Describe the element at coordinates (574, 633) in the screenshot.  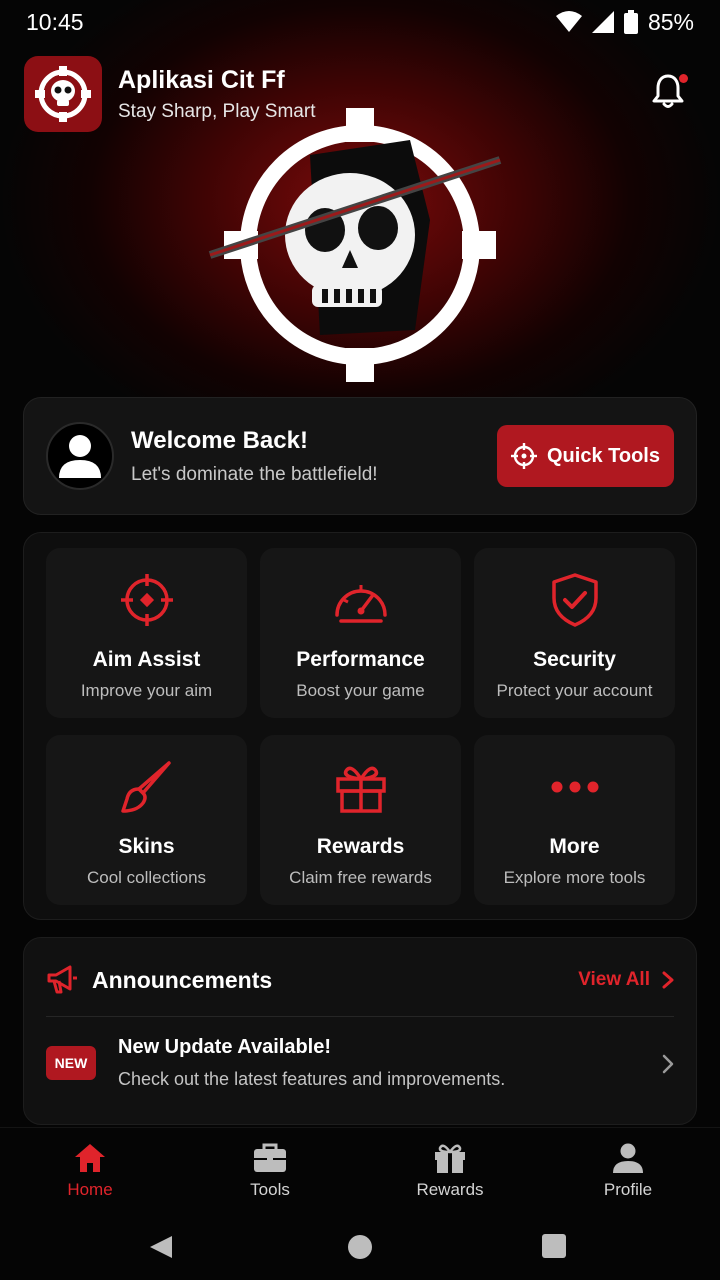
I see `tool-security: Security Protect your account` at that location.